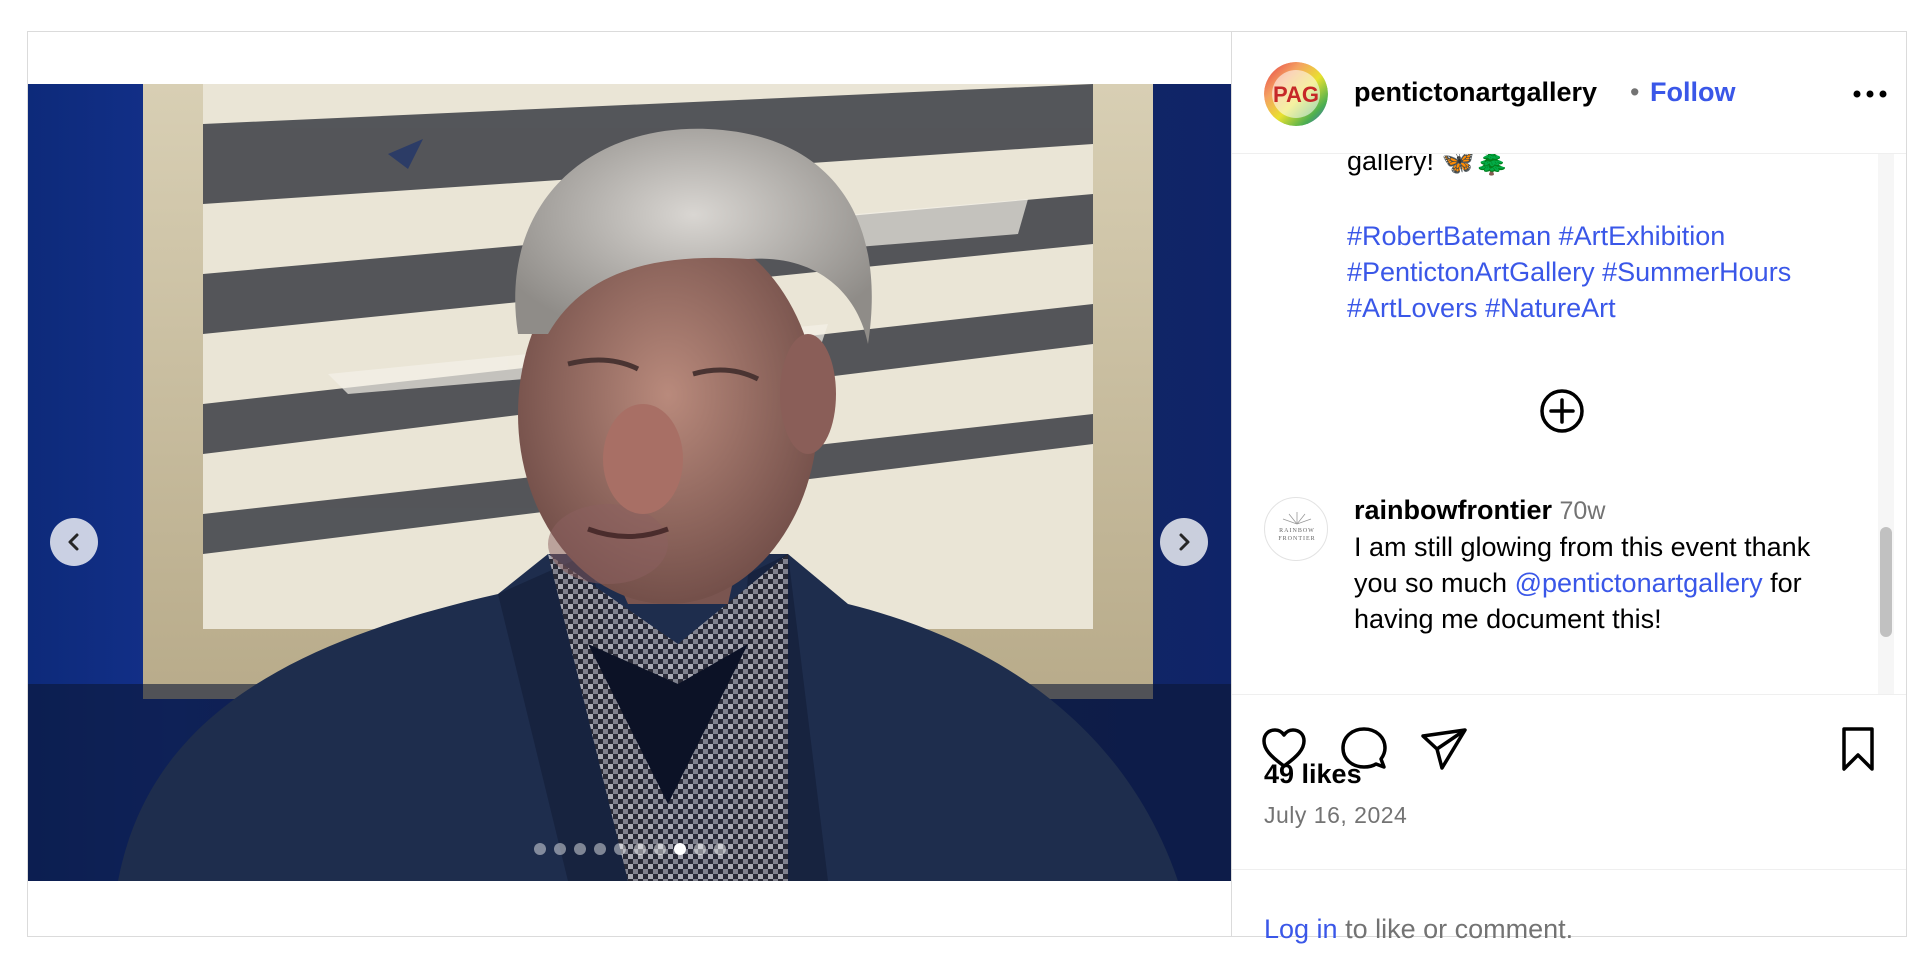 The image size is (1930, 974). What do you see at coordinates (1412, 308) in the screenshot?
I see `hashtag-link: #ArtLovers` at bounding box center [1412, 308].